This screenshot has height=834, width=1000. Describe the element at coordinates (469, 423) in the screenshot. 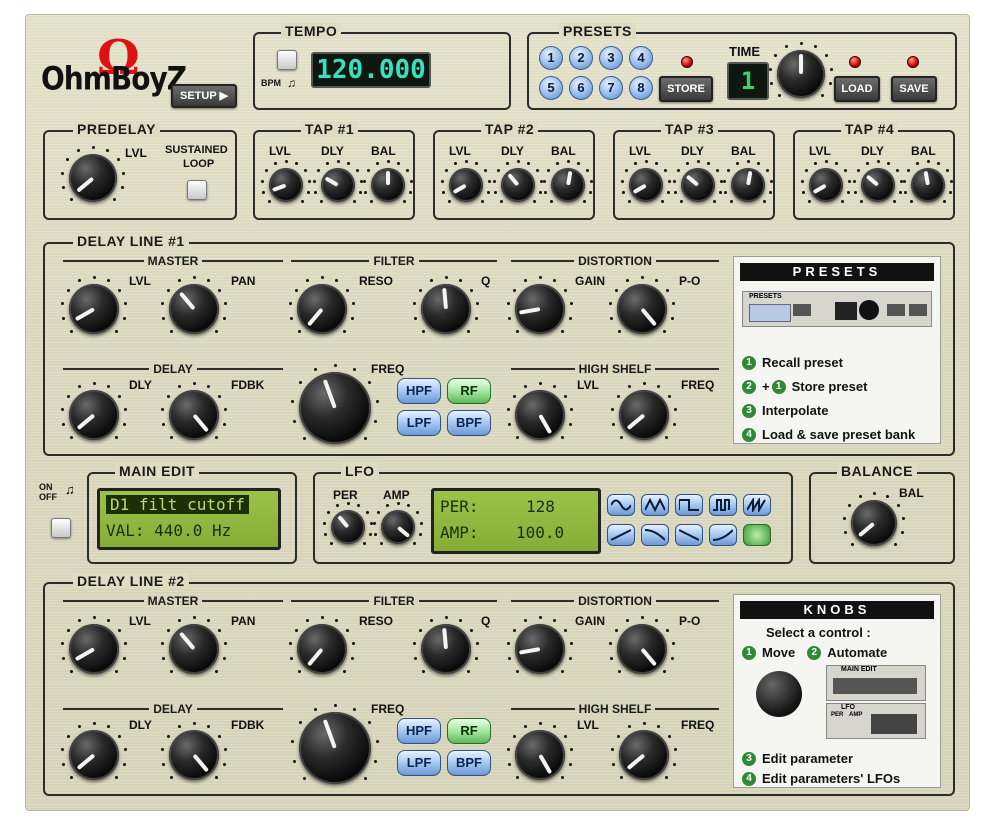

I see `delay-line-1-bpf-button: BPF` at that location.